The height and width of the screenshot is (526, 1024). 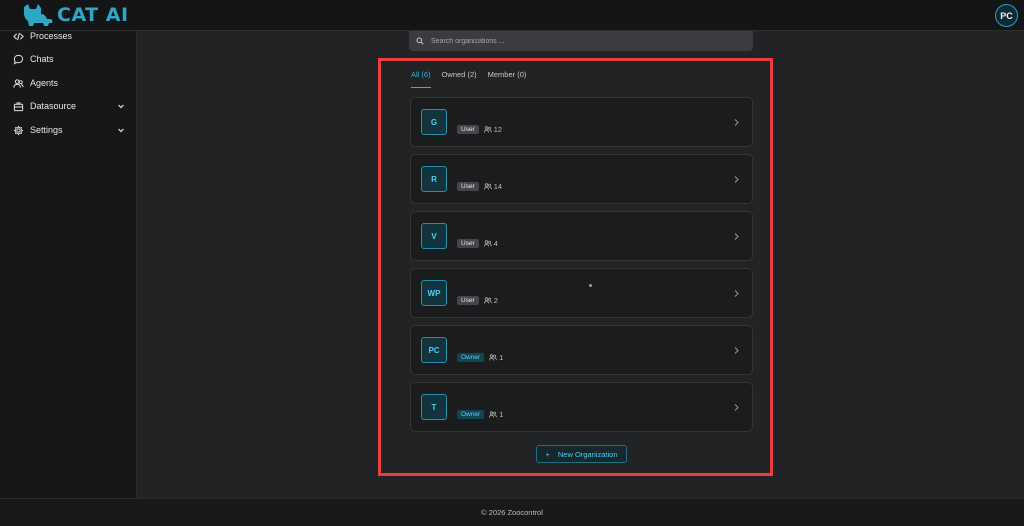 I want to click on footer: © 2026 Zoocontrol, so click(x=512, y=512).